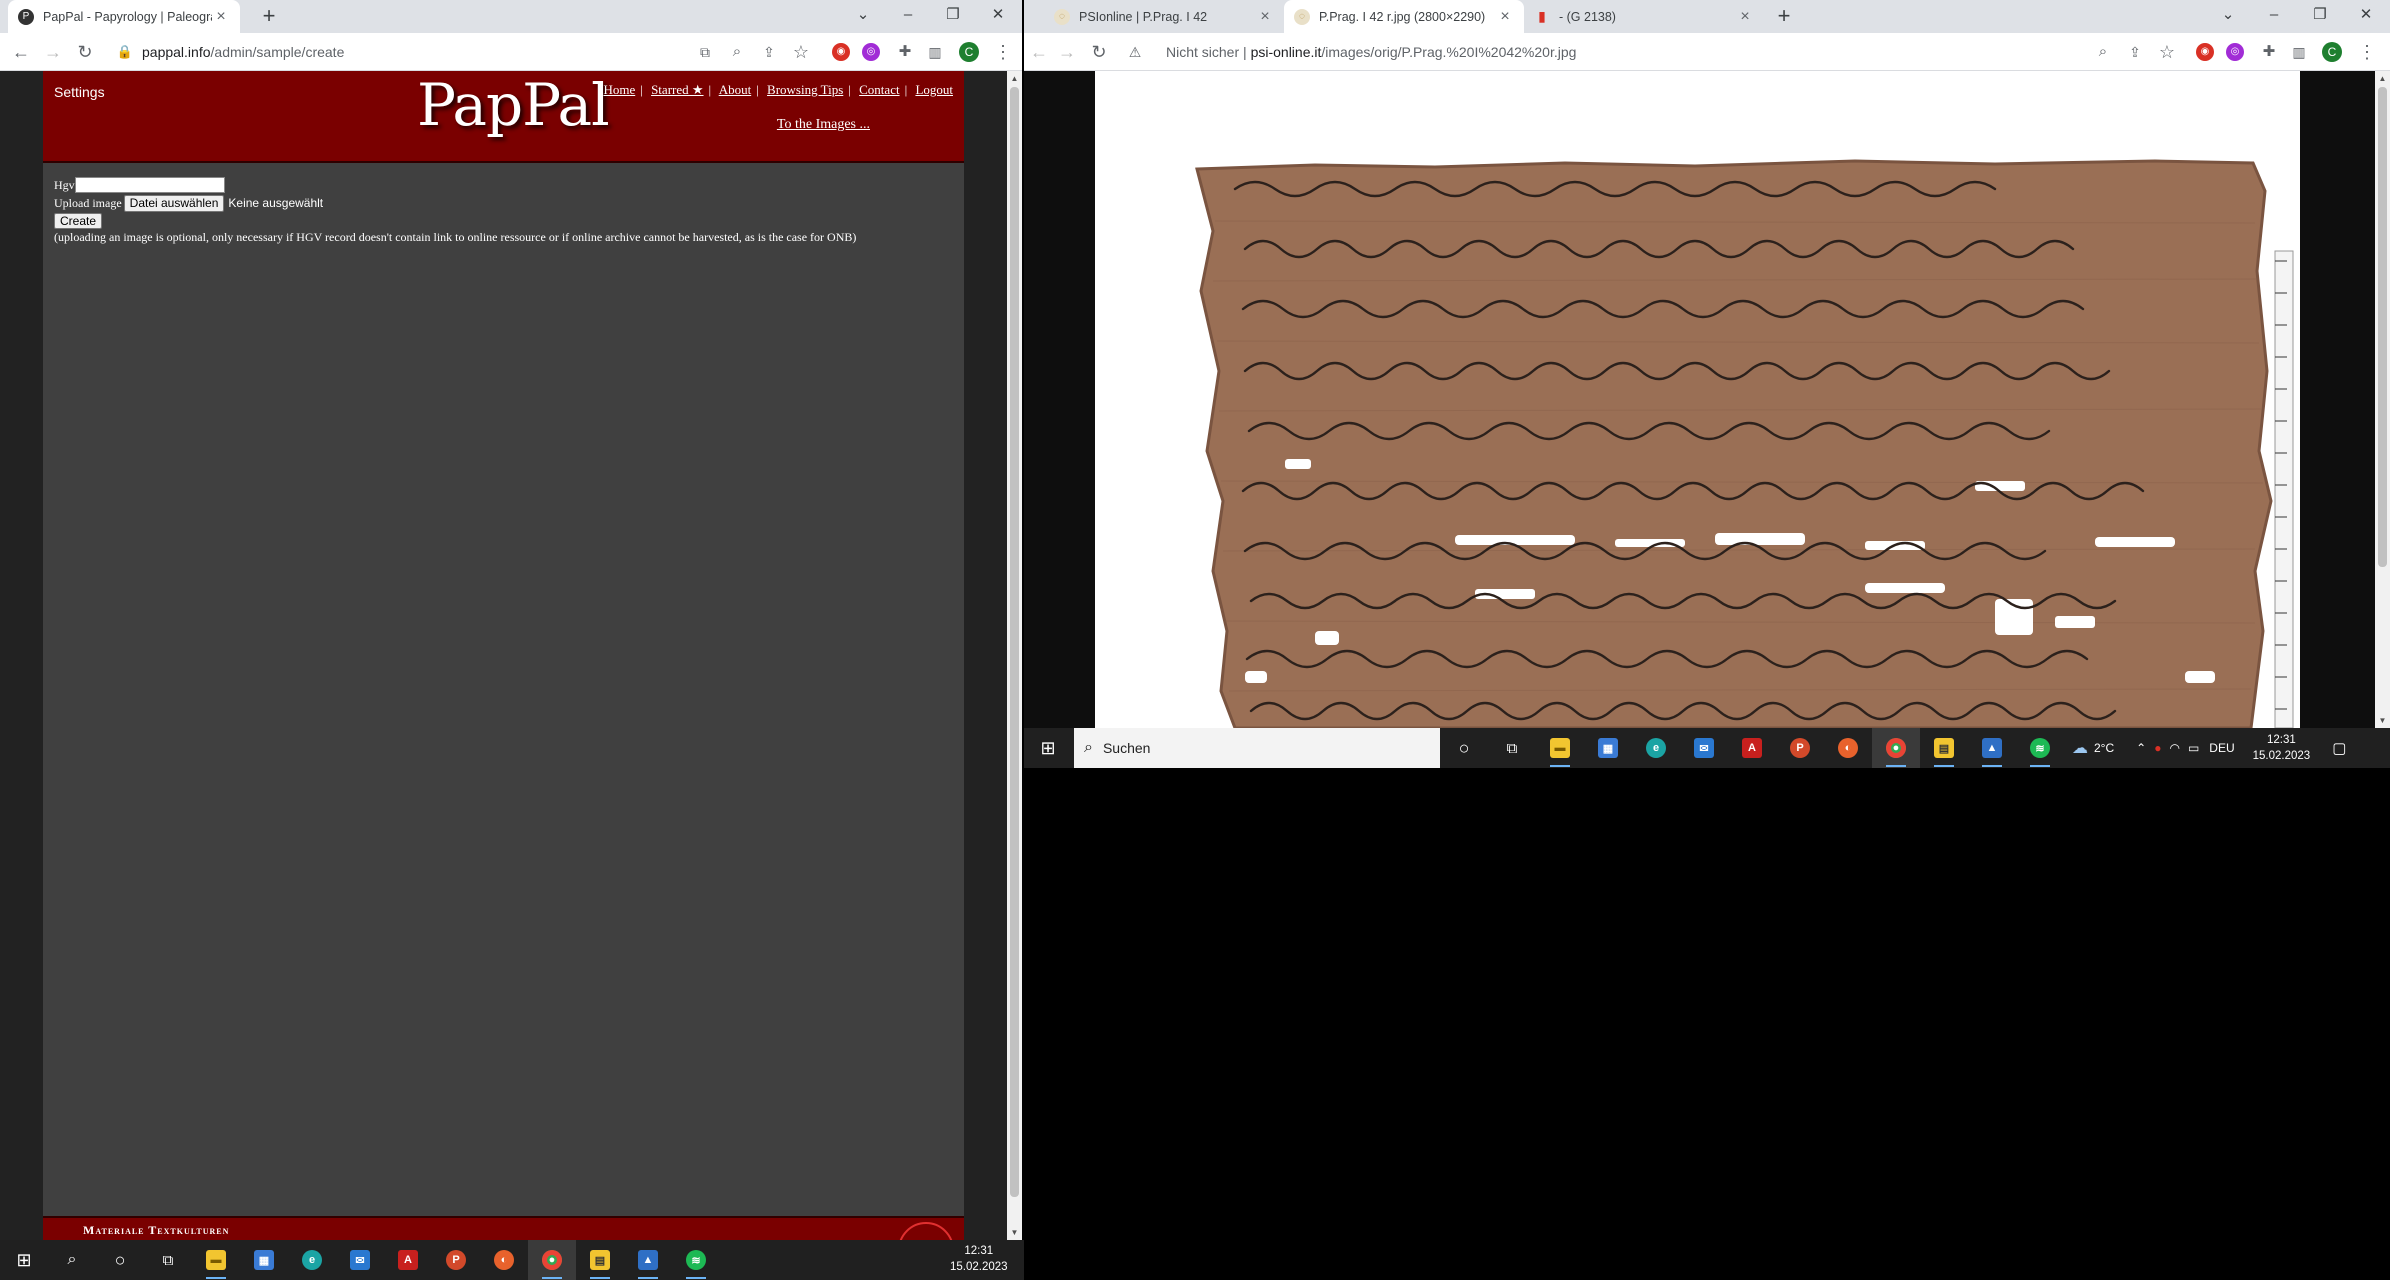 The image size is (2390, 1280). I want to click on nav-home: Home, so click(619, 89).